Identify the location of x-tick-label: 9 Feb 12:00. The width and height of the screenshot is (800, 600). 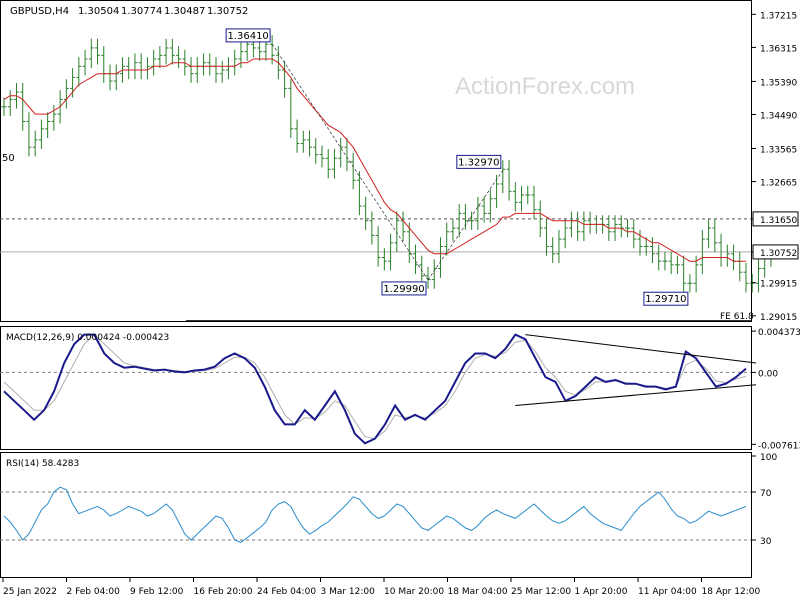
(157, 592).